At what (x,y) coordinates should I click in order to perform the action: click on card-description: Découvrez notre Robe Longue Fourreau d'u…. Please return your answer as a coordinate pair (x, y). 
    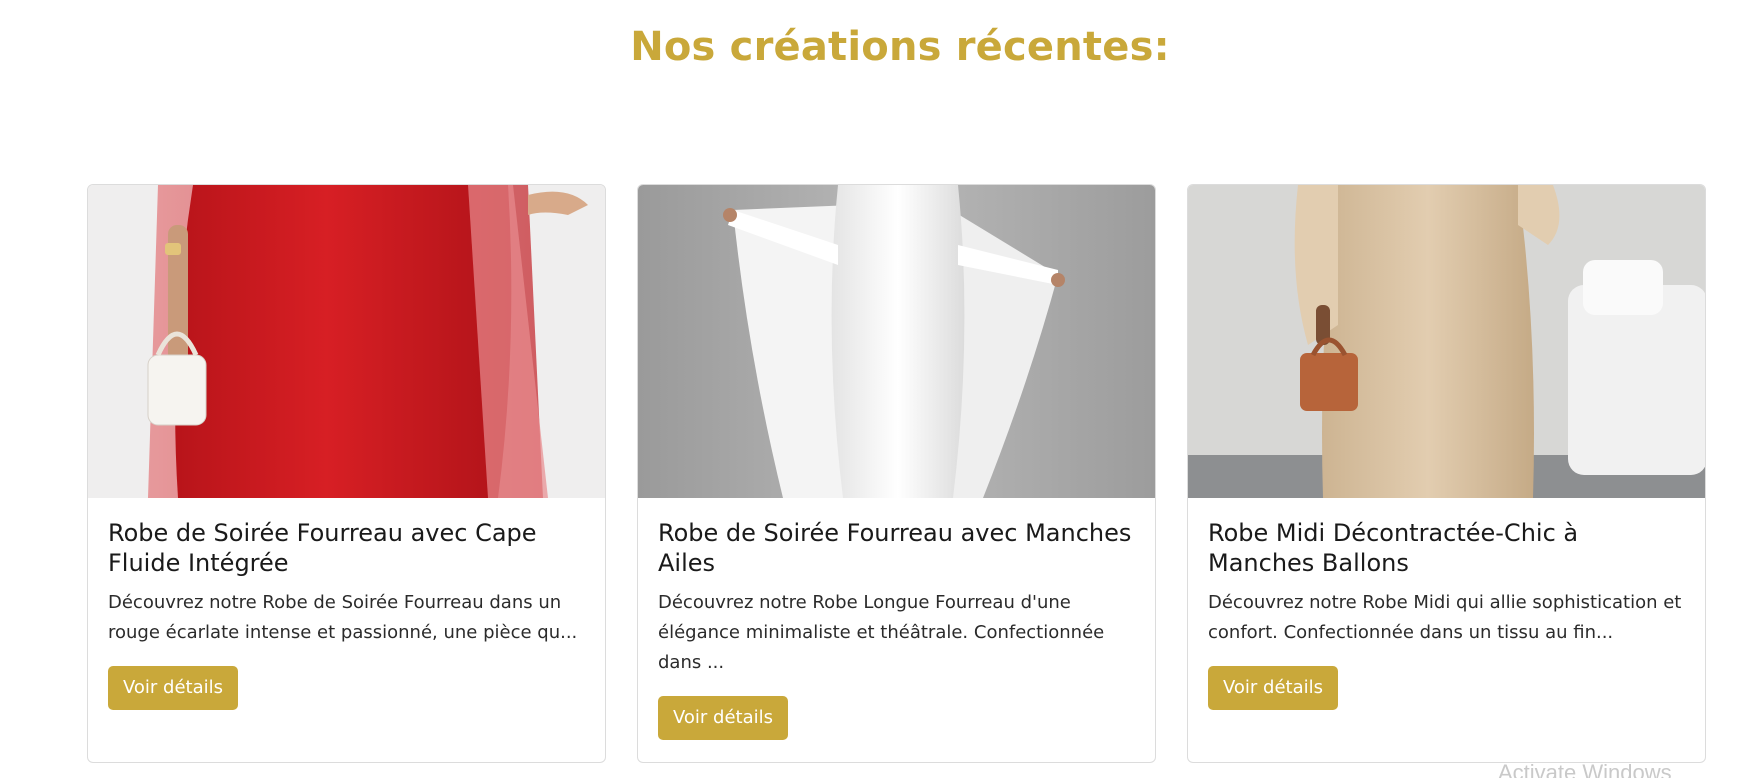
    Looking at the image, I should click on (881, 632).